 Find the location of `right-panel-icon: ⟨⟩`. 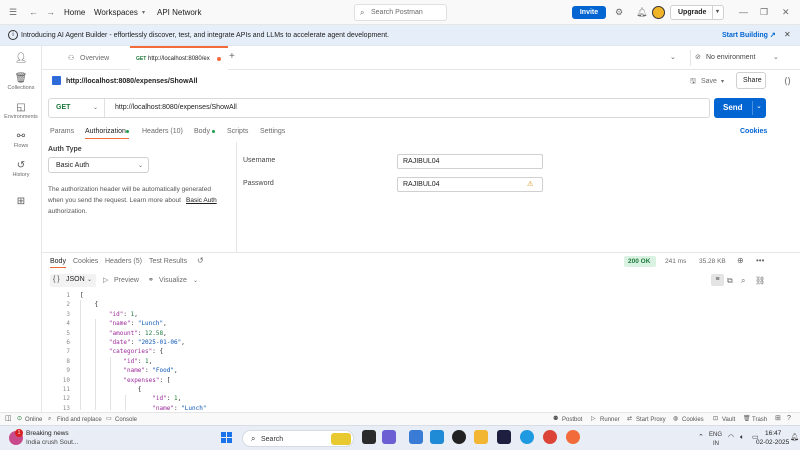

right-panel-icon: ⟨⟩ is located at coordinates (787, 81).